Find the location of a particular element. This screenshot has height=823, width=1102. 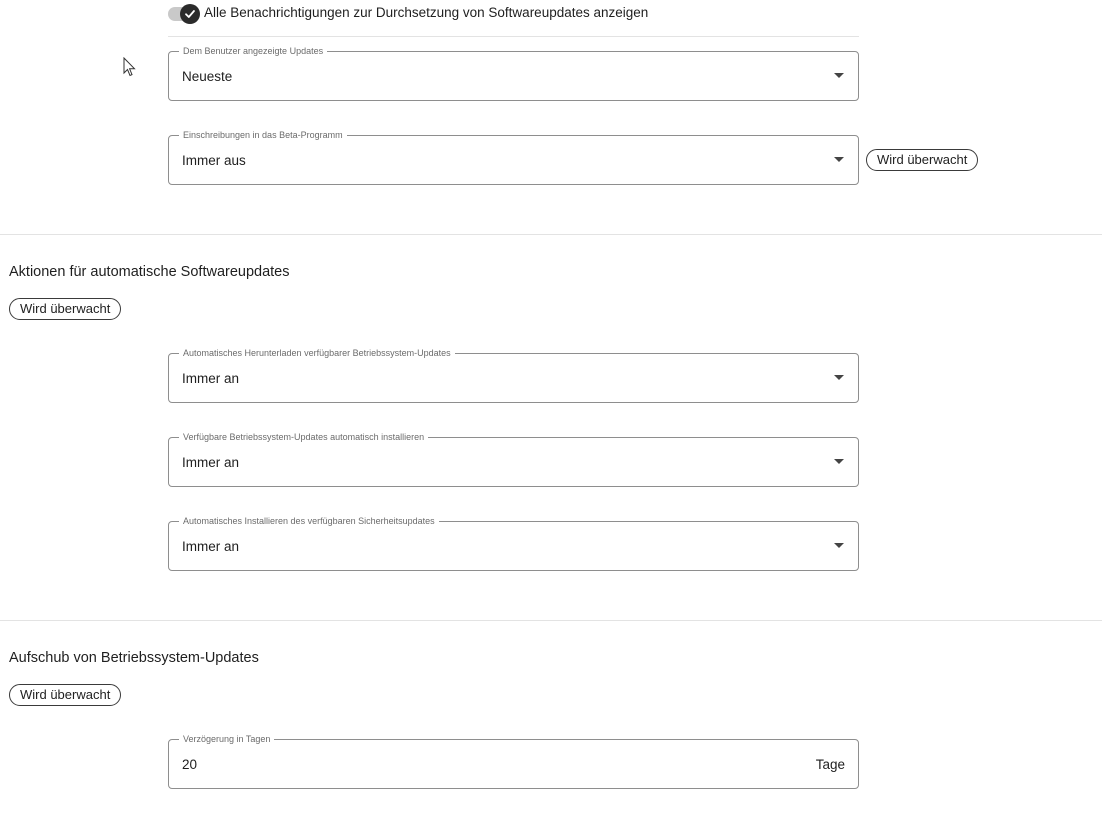

section-title-deferral: Aufschub von Betriebssystem-Updates is located at coordinates (134, 658).